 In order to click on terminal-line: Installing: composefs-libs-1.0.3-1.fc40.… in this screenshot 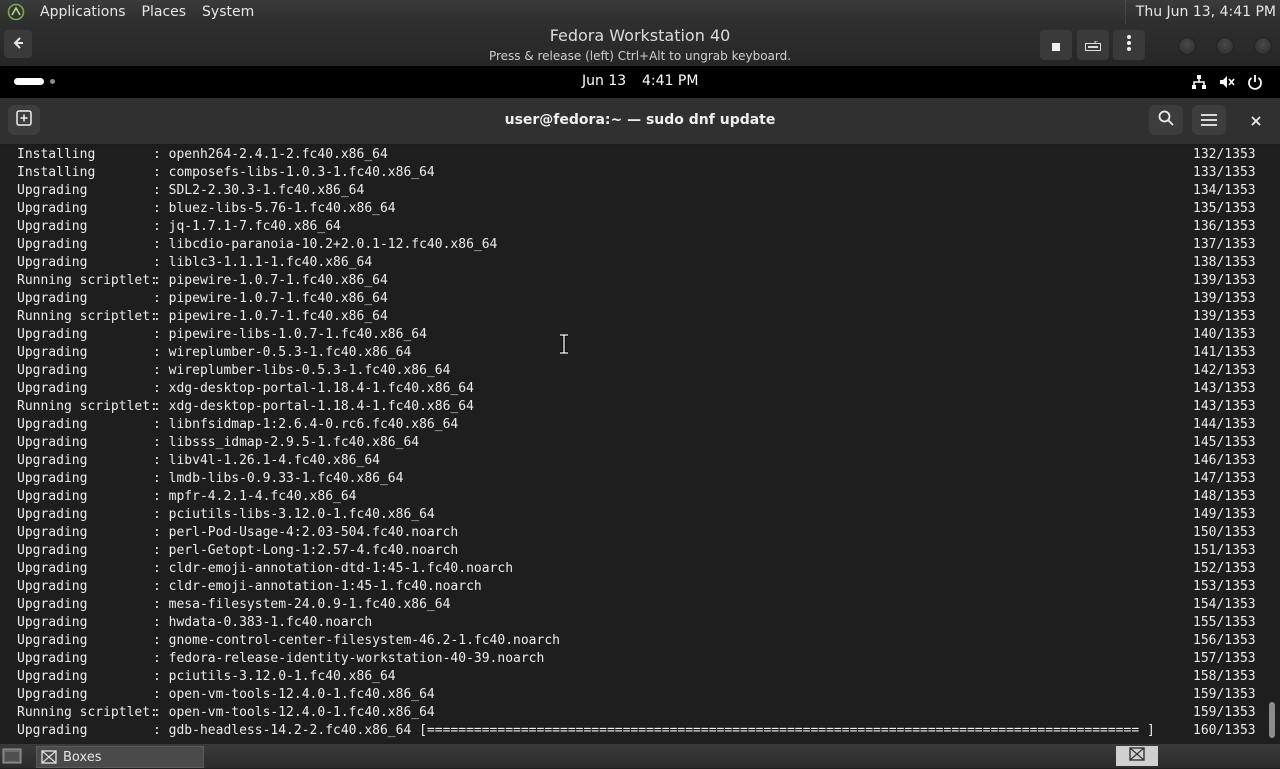, I will do `click(636, 173)`.